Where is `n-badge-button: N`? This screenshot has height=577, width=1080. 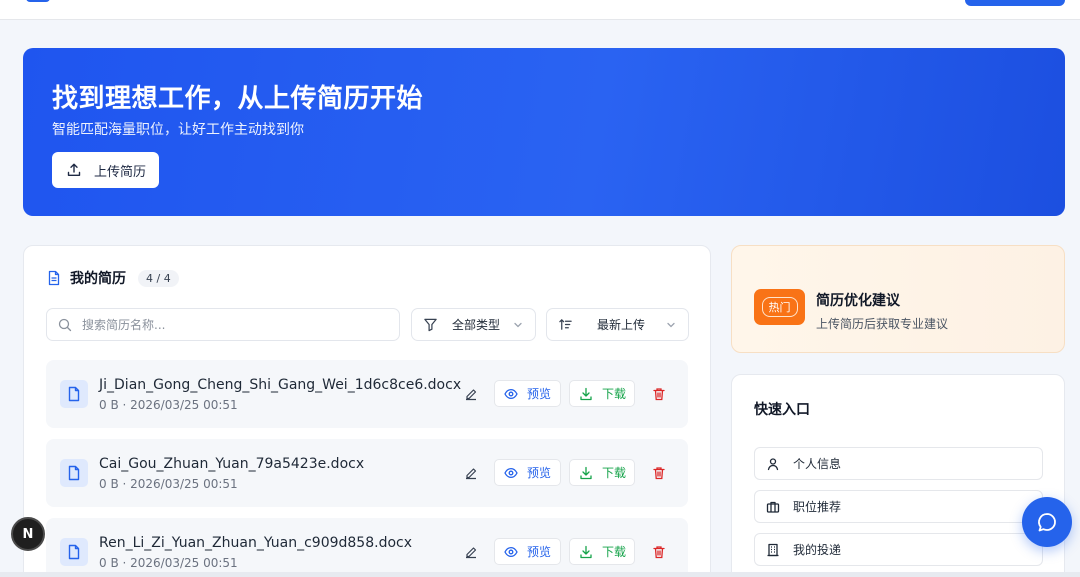
n-badge-button: N is located at coordinates (28, 534).